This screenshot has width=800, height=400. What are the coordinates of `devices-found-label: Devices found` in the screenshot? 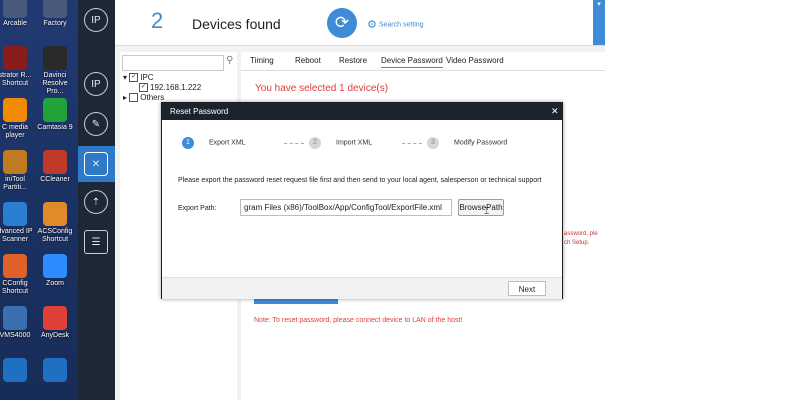 It's located at (236, 24).